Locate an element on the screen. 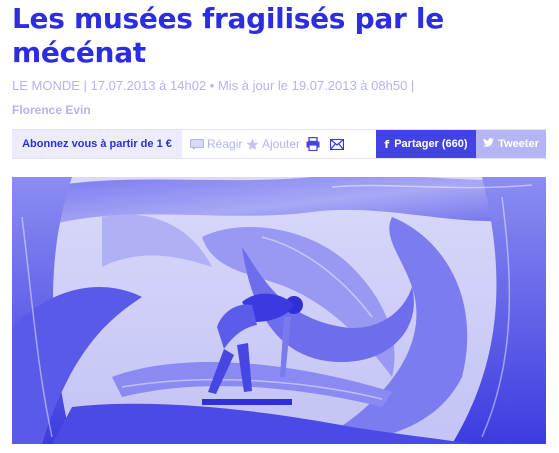 This screenshot has width=559, height=453. mail-icon is located at coordinates (337, 144).